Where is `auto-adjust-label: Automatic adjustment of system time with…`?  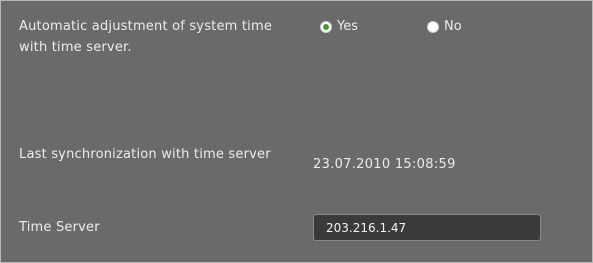
auto-adjust-label: Automatic adjustment of system time with… is located at coordinates (146, 37).